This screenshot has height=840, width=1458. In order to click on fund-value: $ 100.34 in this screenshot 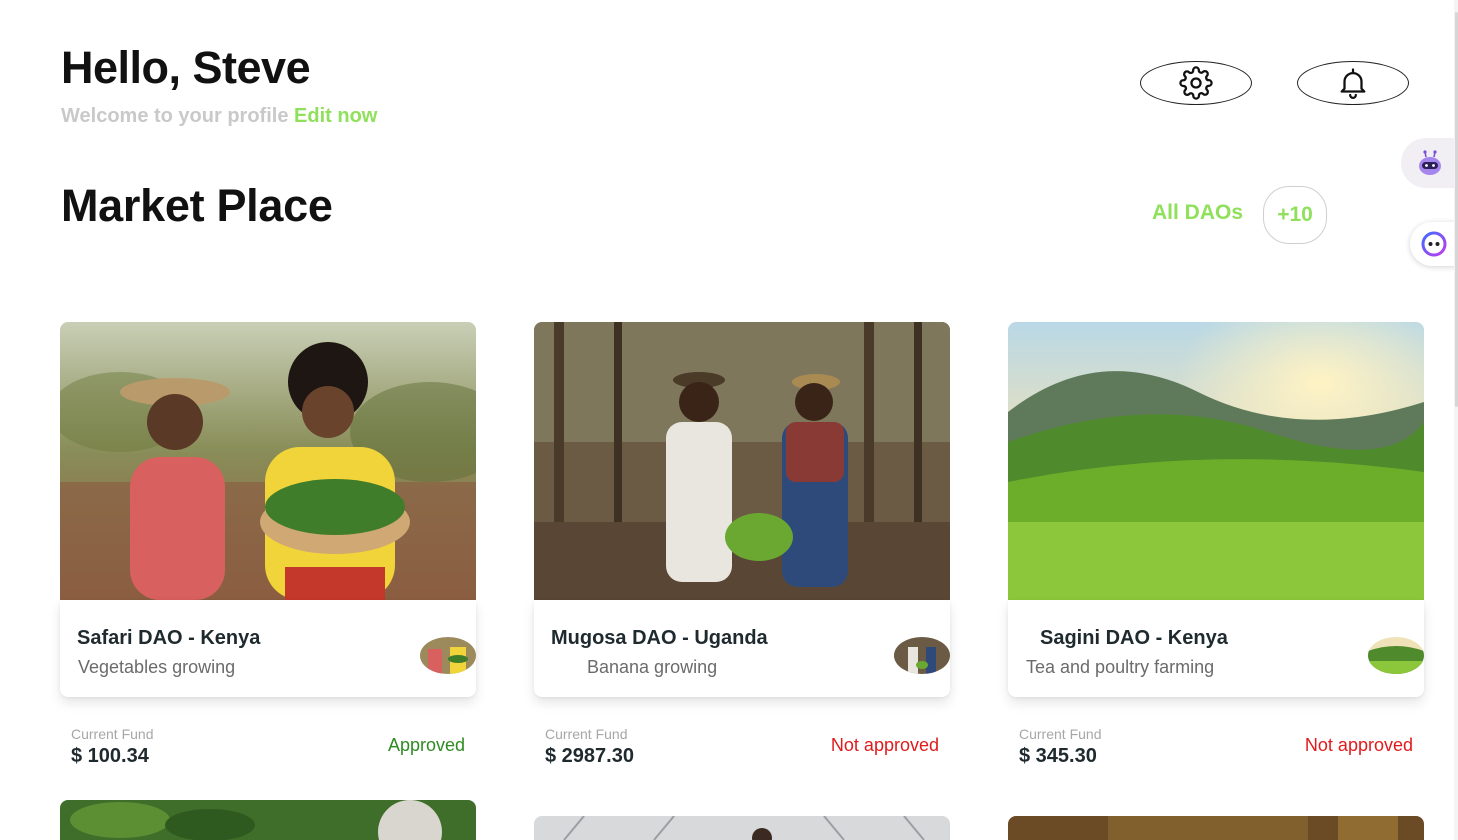, I will do `click(110, 756)`.